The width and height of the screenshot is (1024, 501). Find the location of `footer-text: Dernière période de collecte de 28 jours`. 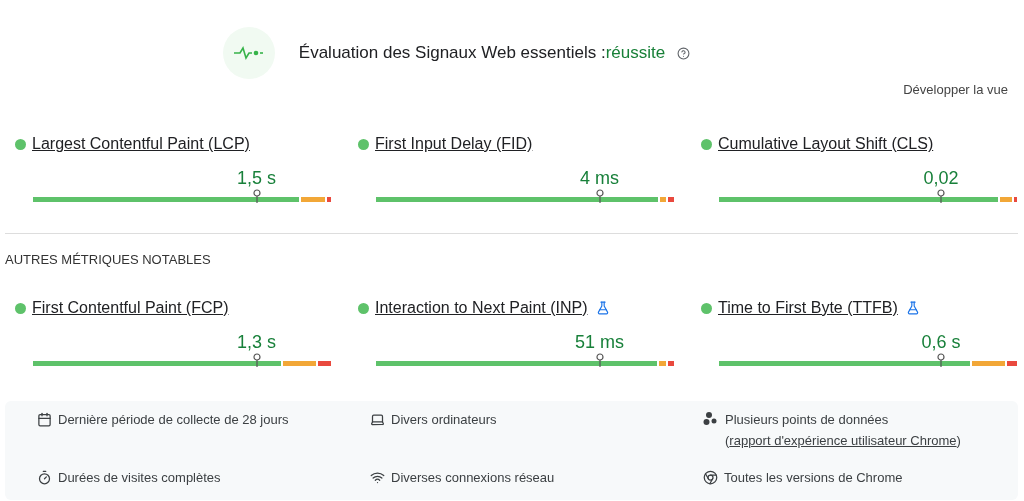

footer-text: Dernière période de collecte de 28 jours is located at coordinates (173, 420).